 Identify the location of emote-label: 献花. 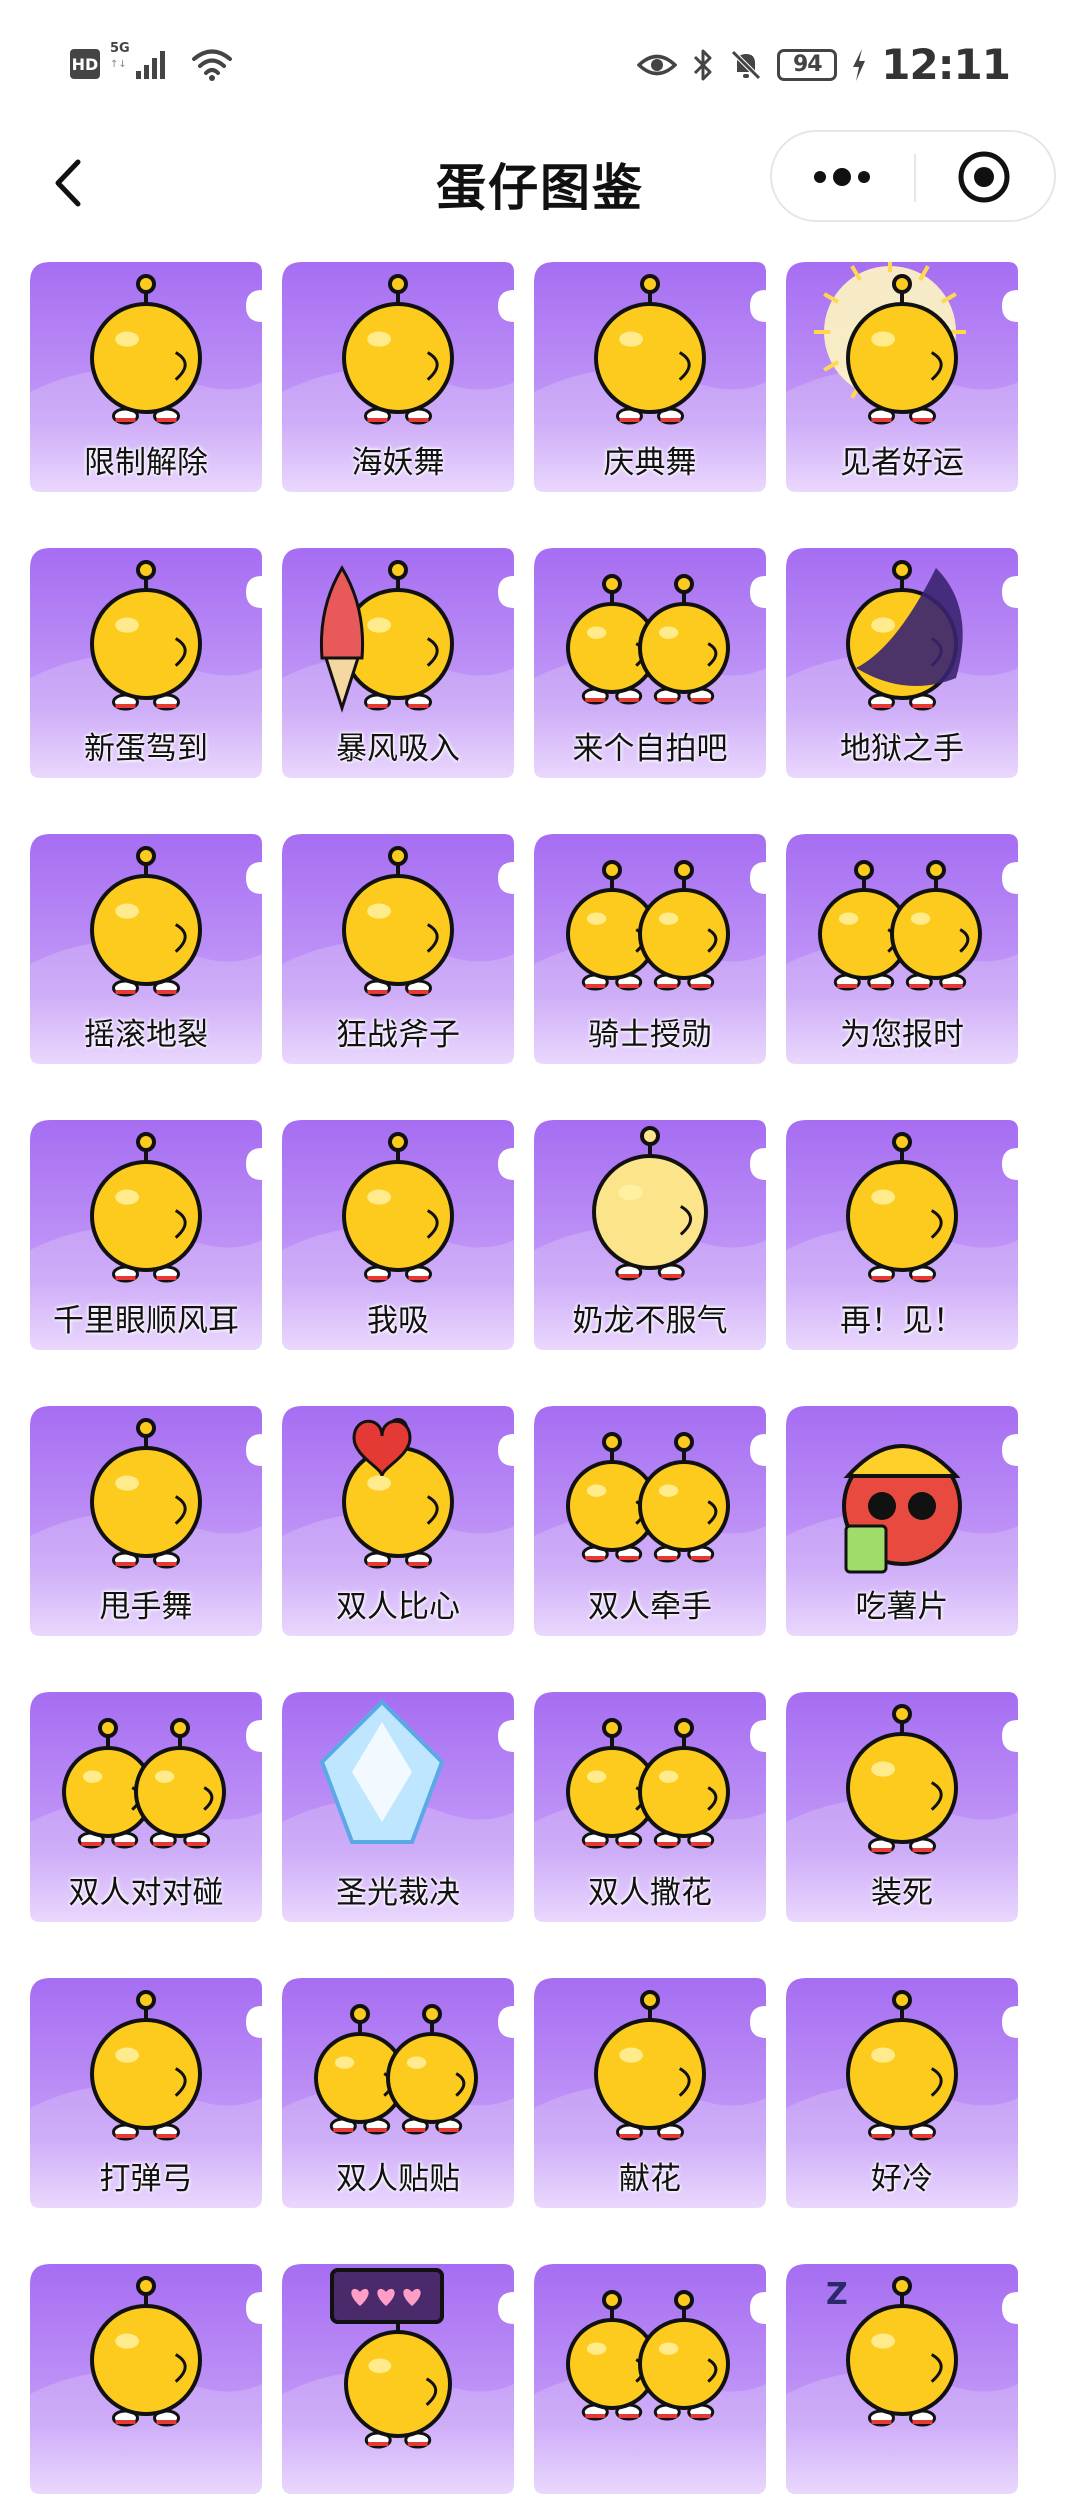
(650, 2179).